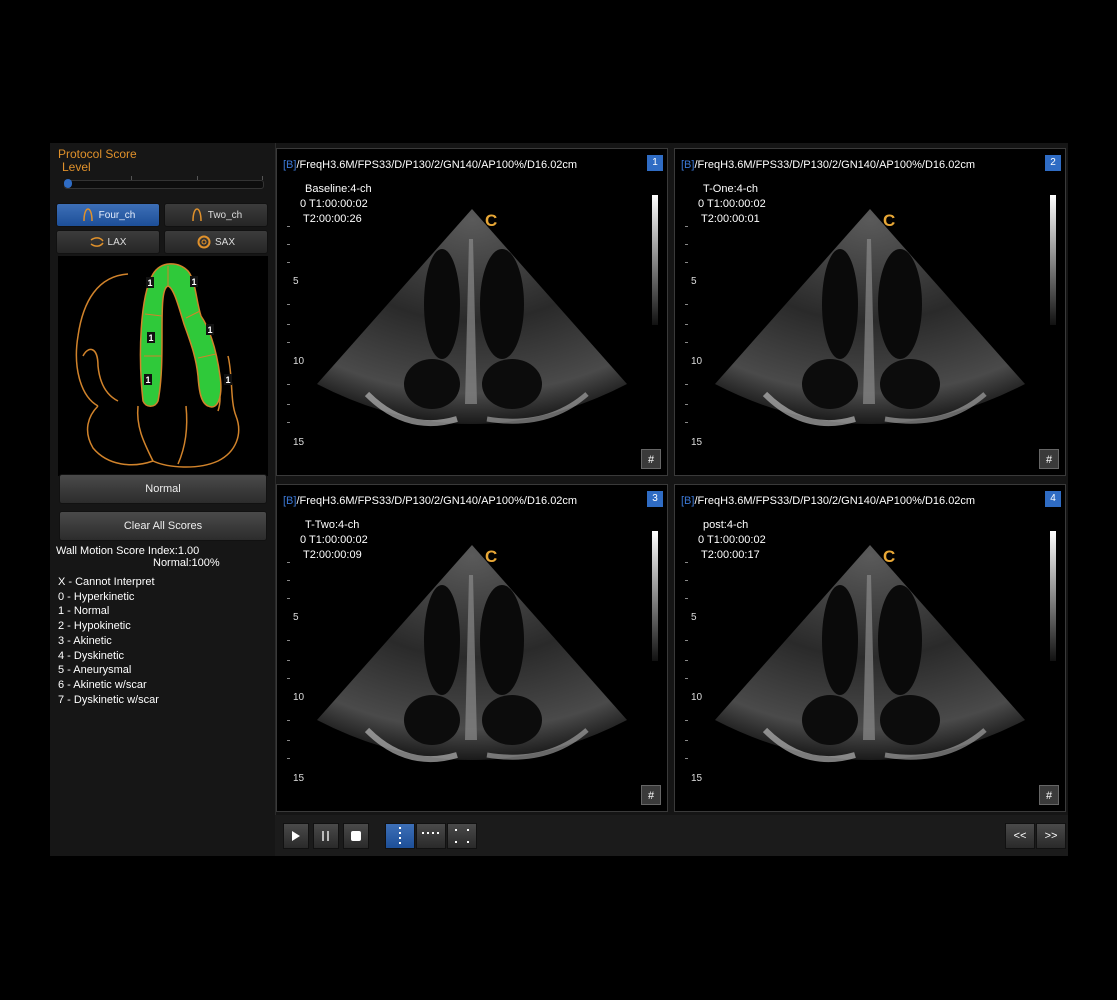 Image resolution: width=1117 pixels, height=1000 pixels. Describe the element at coordinates (655, 499) in the screenshot. I see `viewport-number-badge: 3` at that location.